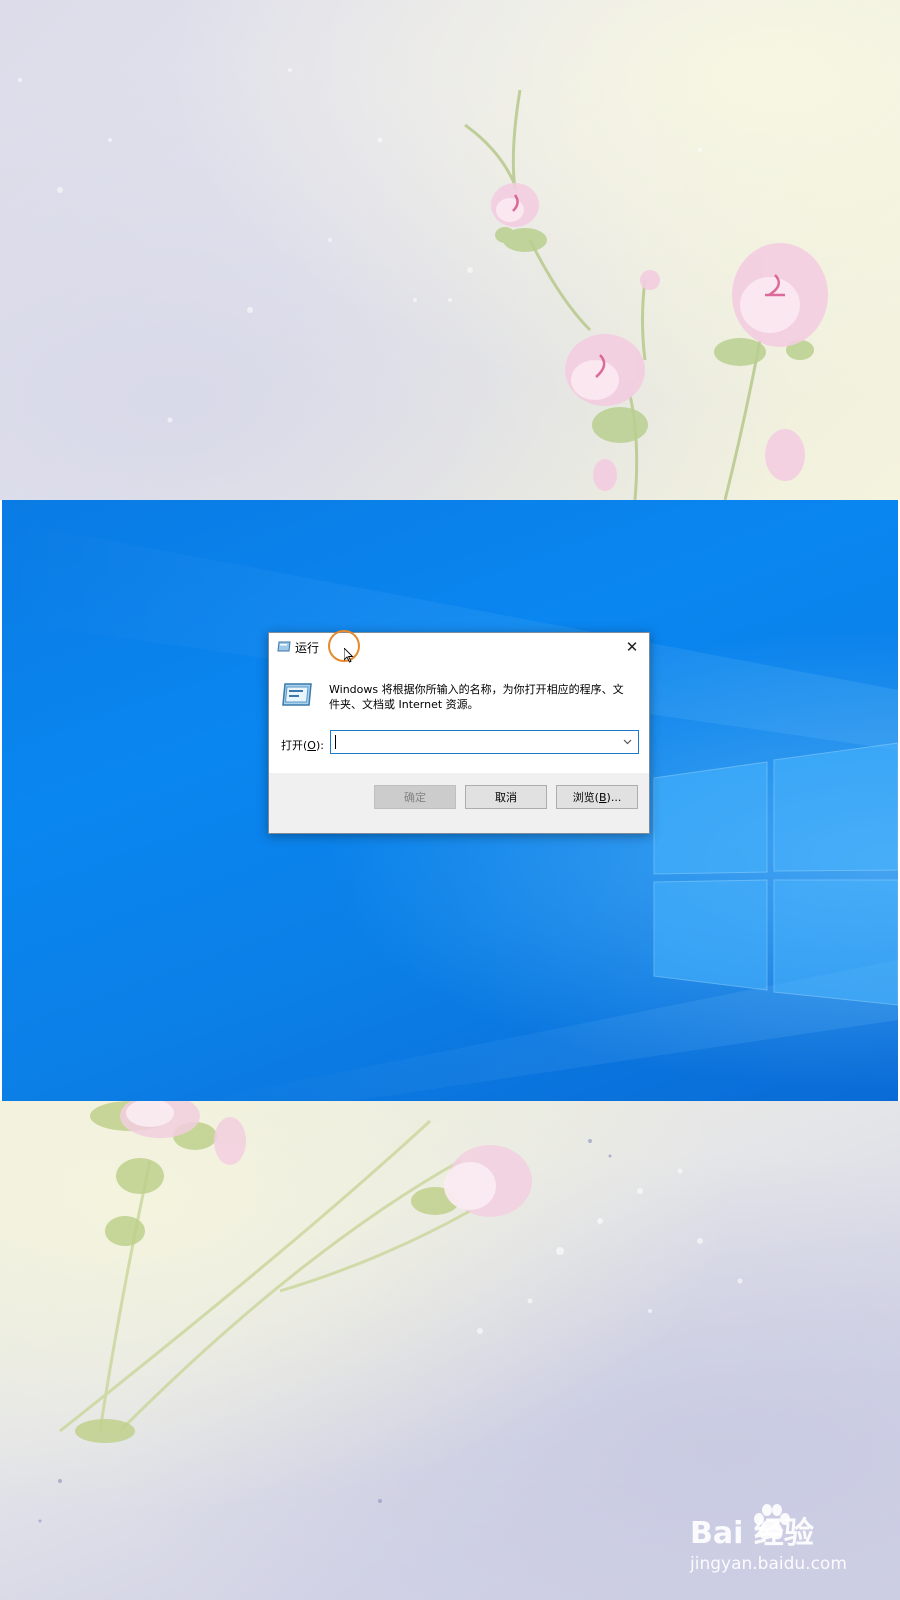 The image size is (900, 1600). I want to click on run-program-icon, so click(297, 694).